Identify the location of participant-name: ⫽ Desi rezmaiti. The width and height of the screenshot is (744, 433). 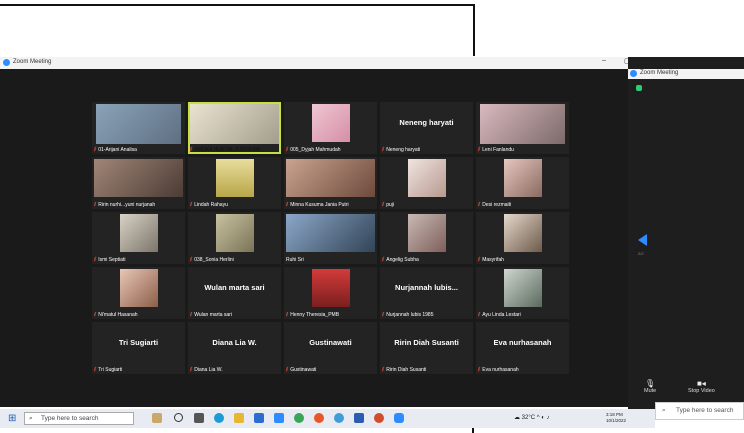
(495, 205).